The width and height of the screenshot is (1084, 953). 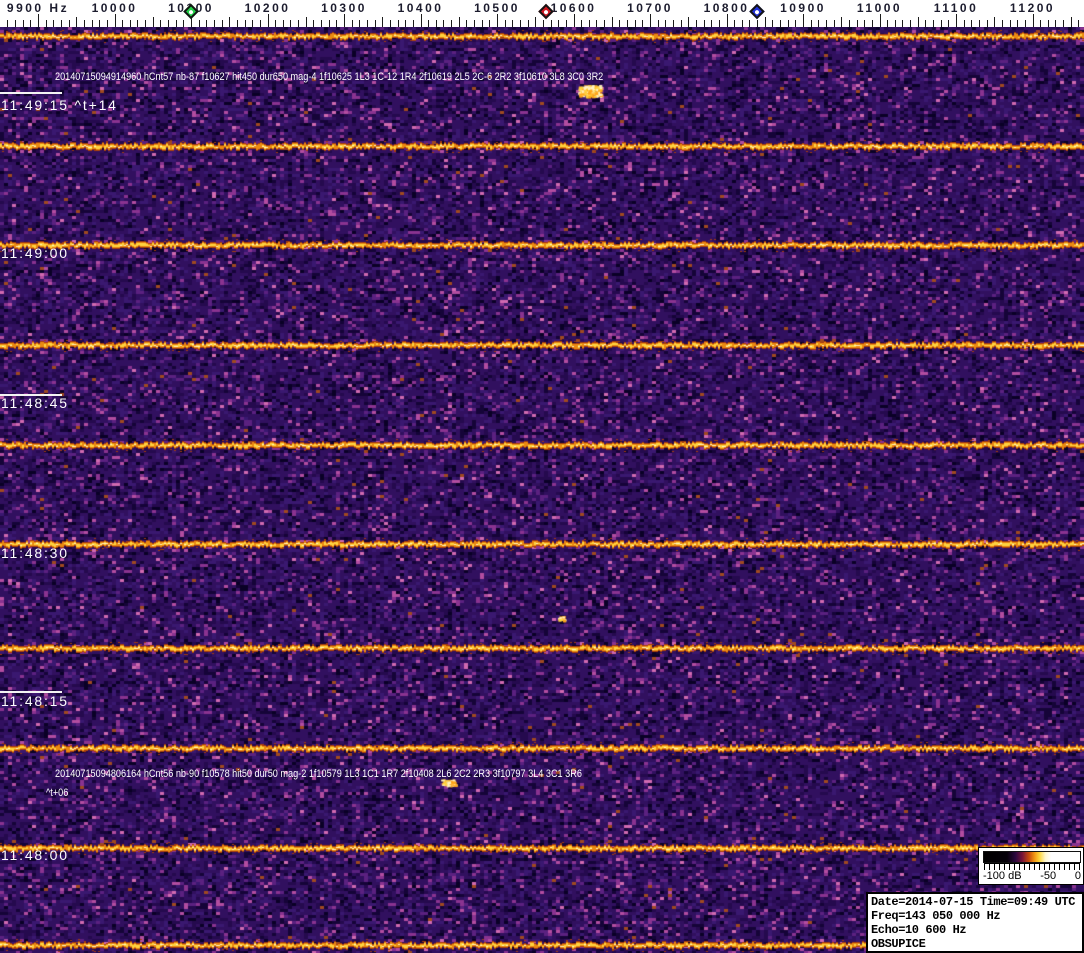 I want to click on ruler-frequency-label: 10900, so click(x=803, y=8).